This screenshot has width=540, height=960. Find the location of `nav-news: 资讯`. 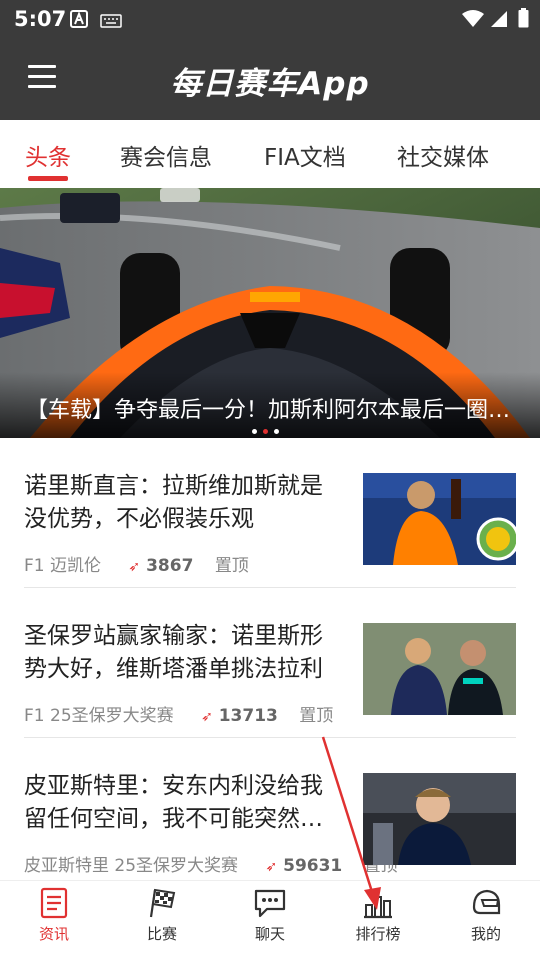

nav-news: 资讯 is located at coordinates (54, 915).